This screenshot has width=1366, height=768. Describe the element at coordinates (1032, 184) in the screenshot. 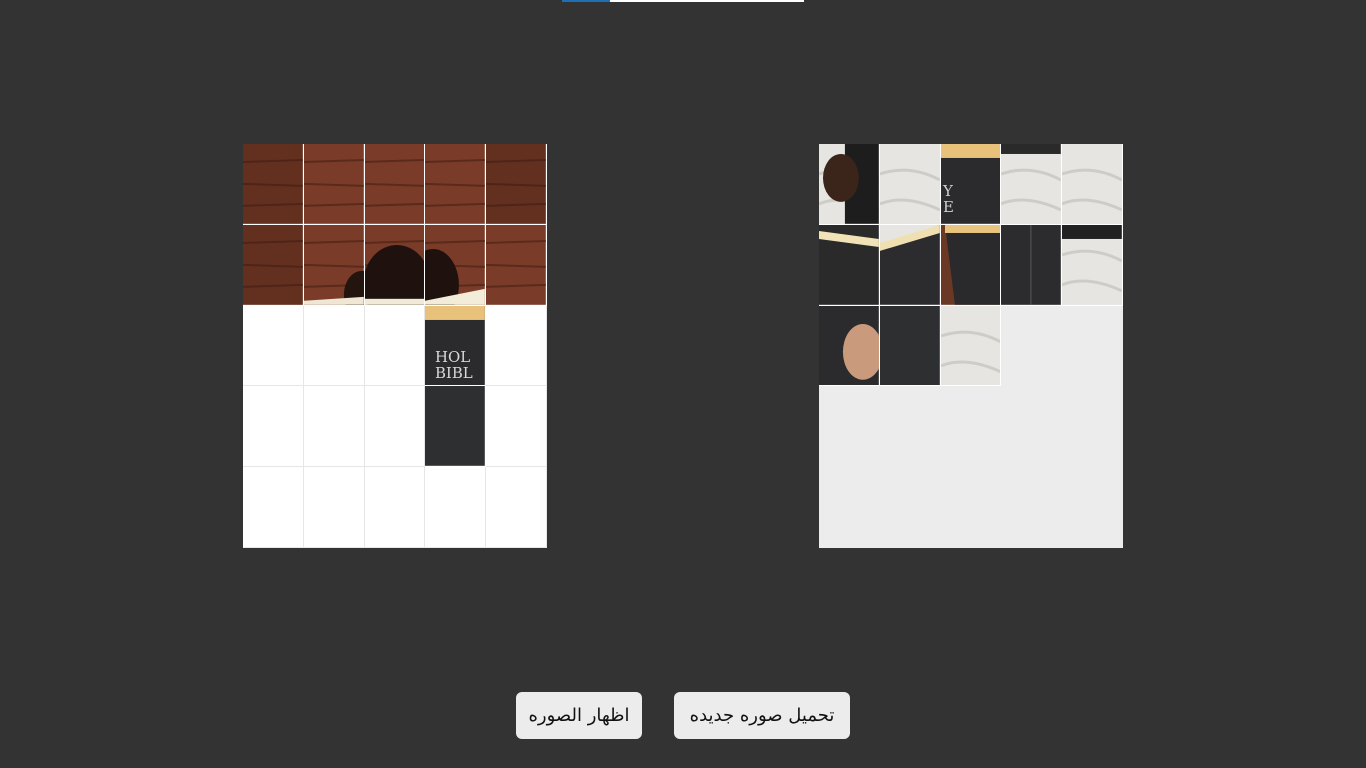

I see `puzzle-piece-cloth-dark` at that location.